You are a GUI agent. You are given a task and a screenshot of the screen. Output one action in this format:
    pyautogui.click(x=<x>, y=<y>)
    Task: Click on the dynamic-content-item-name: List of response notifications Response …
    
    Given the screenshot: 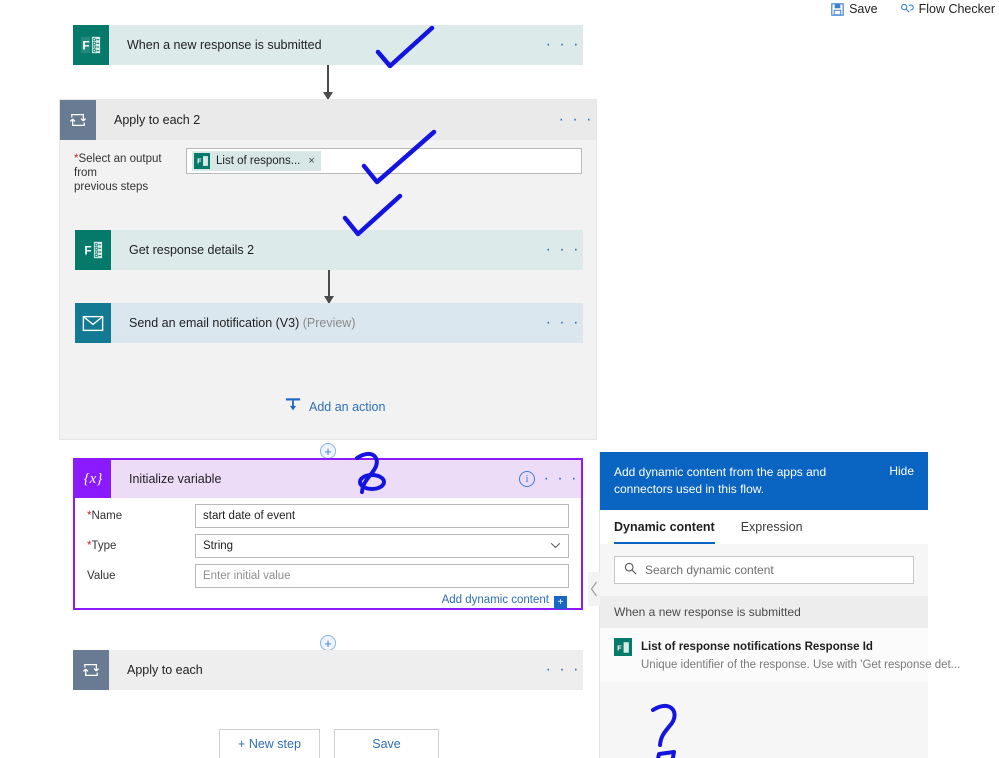 What is the action you would take?
    pyautogui.click(x=757, y=647)
    